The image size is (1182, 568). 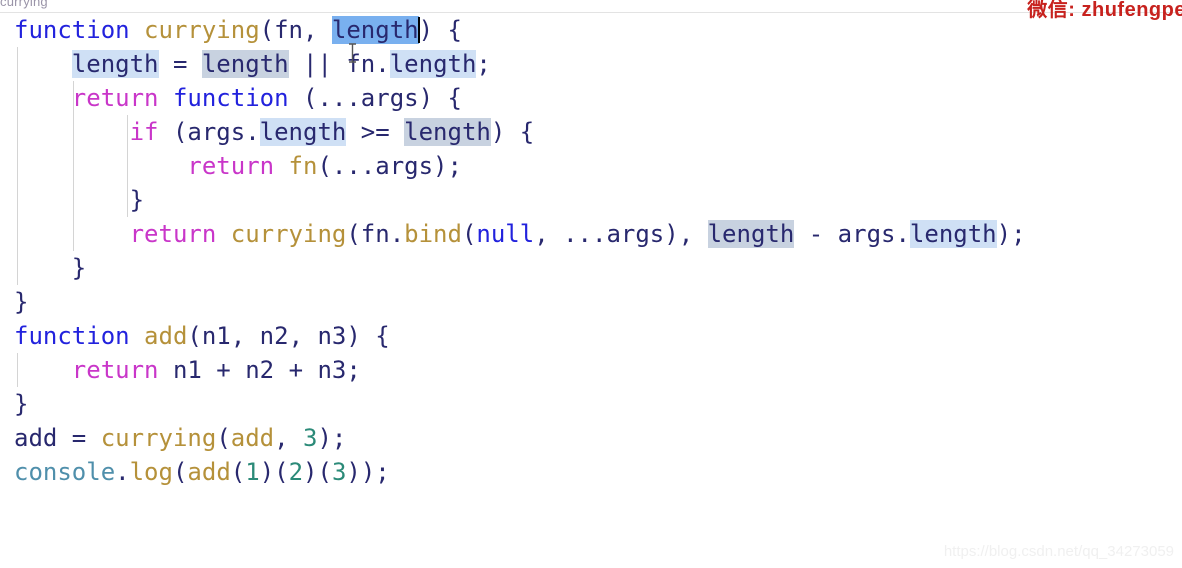 I want to click on code-token: >=, so click(x=375, y=132).